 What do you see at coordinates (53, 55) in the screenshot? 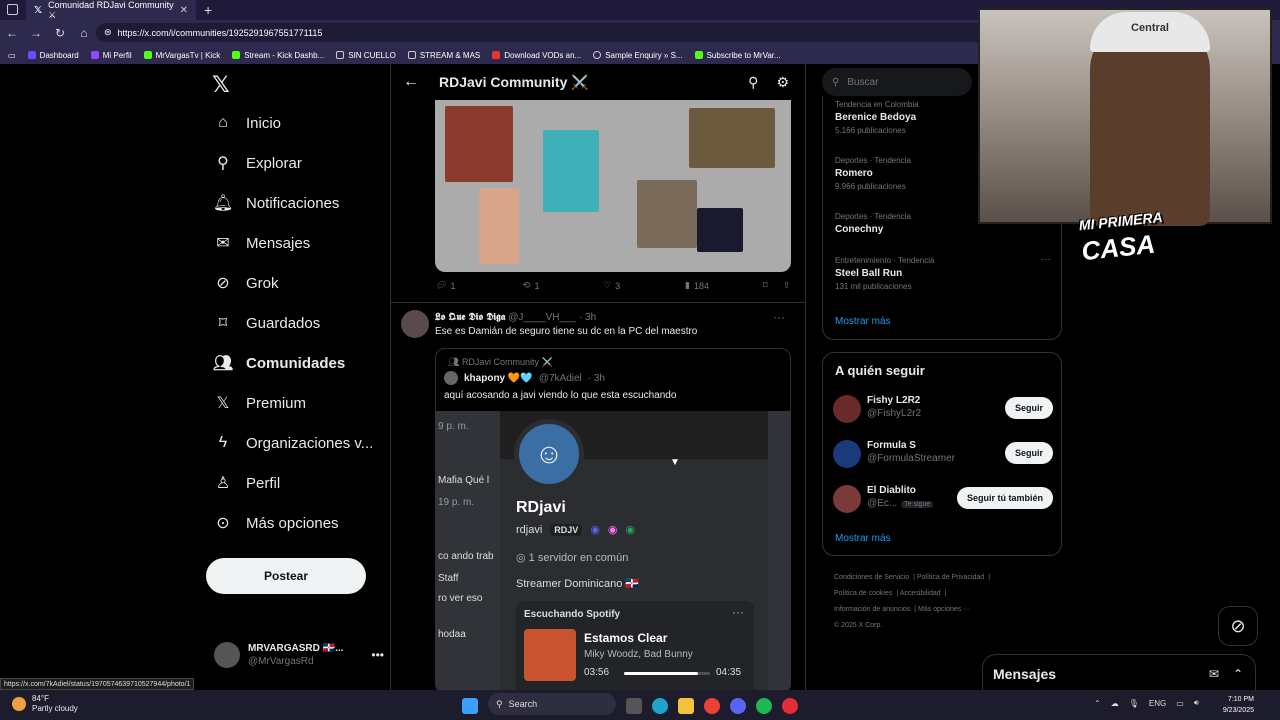
I see `bookmark-item: Dashboard` at bounding box center [53, 55].